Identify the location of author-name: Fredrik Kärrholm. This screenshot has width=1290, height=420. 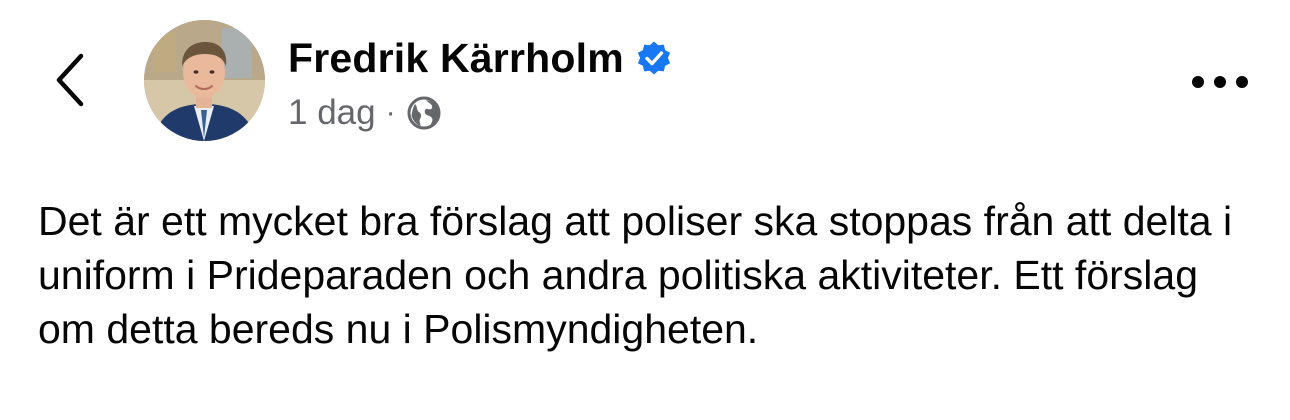
(456, 58).